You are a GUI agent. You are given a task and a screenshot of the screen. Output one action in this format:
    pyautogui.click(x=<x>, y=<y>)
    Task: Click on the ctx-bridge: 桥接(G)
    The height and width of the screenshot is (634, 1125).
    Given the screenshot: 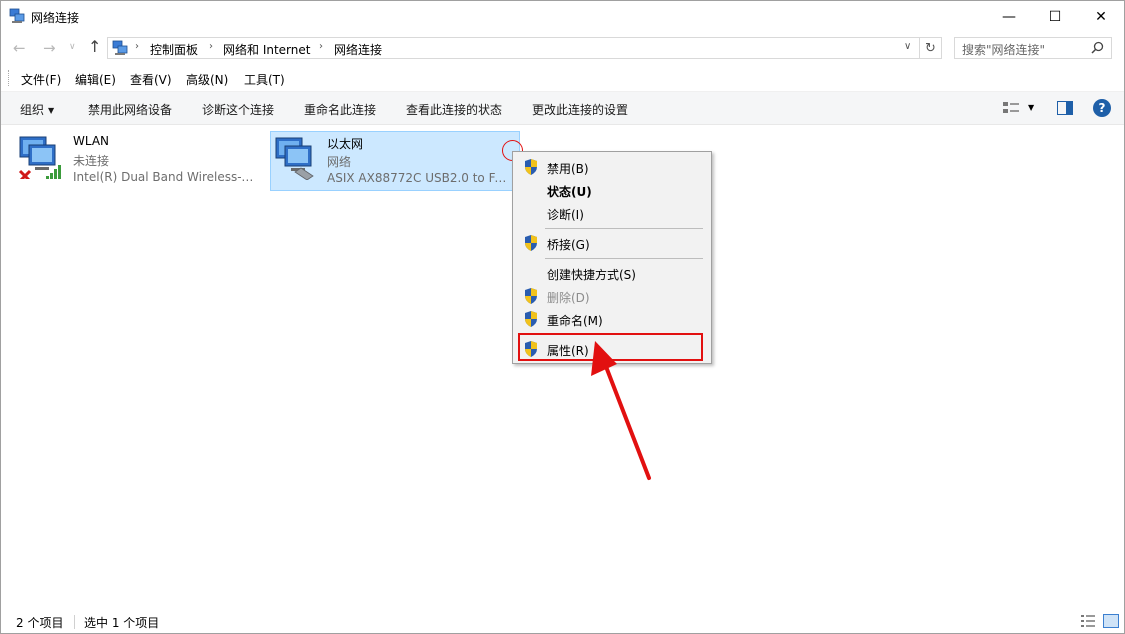 What is the action you would take?
    pyautogui.click(x=612, y=243)
    